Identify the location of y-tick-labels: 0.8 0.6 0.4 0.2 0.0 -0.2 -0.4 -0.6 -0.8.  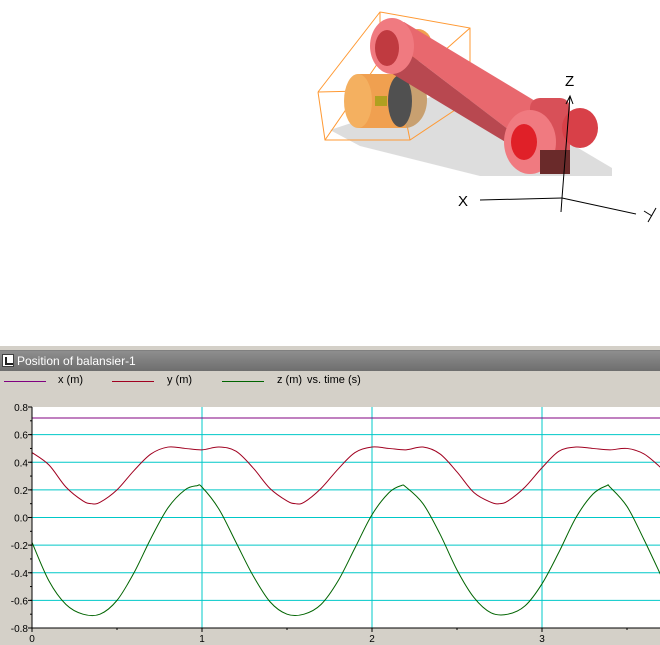
(20, 519).